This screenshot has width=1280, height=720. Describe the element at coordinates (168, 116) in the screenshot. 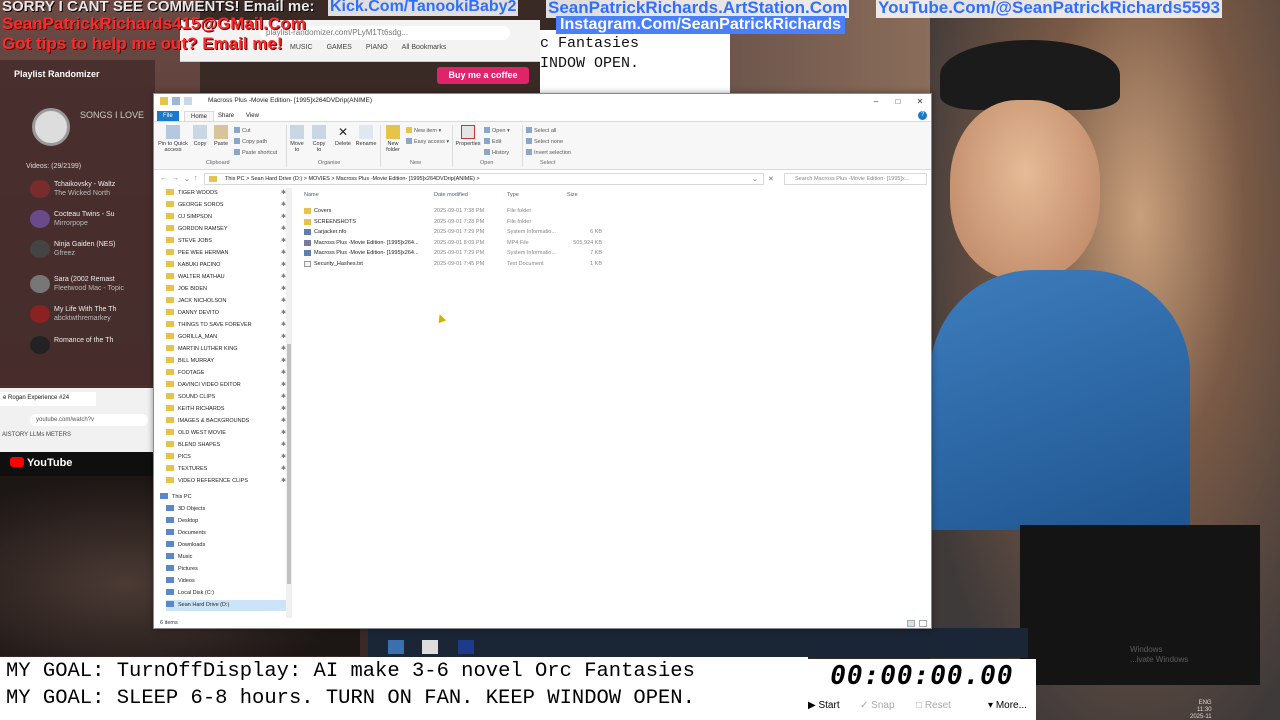

I see `tab-file: File` at that location.